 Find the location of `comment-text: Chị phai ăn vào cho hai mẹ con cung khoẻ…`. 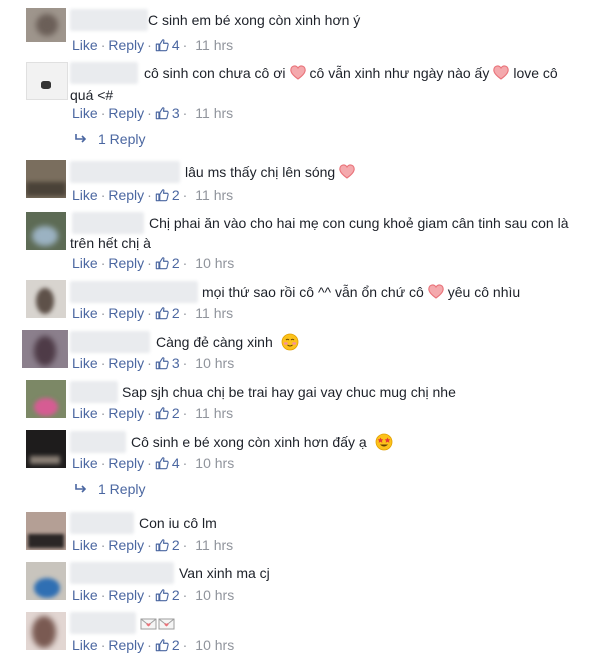

comment-text: Chị phai ăn vào cho hai mẹ con cung khoẻ… is located at coordinates (359, 223).